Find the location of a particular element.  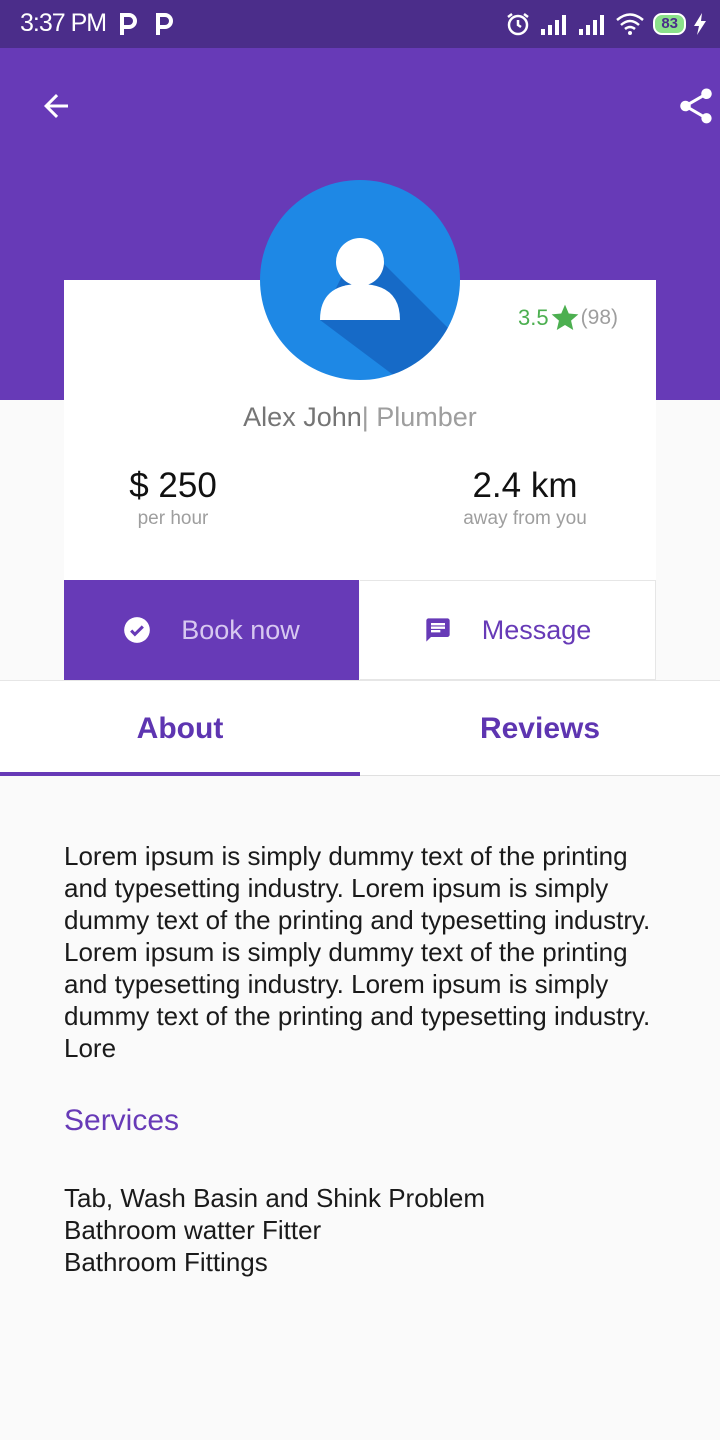

distance-stat: 2.4 km away from you is located at coordinates (525, 498).